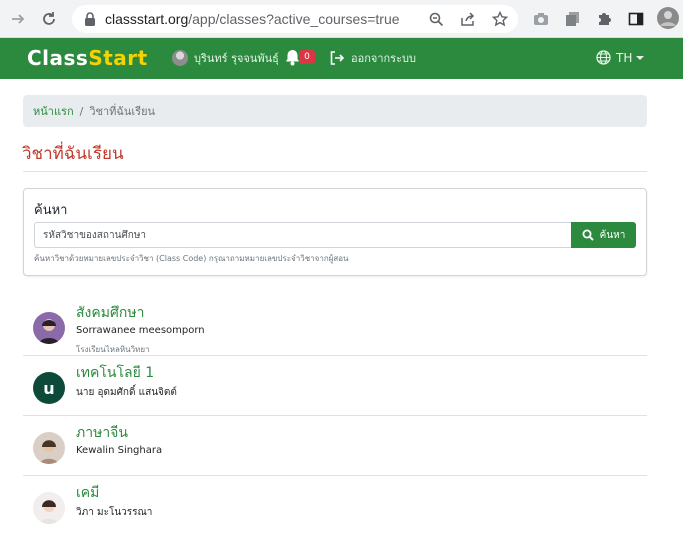 The width and height of the screenshot is (683, 554). What do you see at coordinates (87, 58) in the screenshot?
I see `brand-logo: ClassStart` at bounding box center [87, 58].